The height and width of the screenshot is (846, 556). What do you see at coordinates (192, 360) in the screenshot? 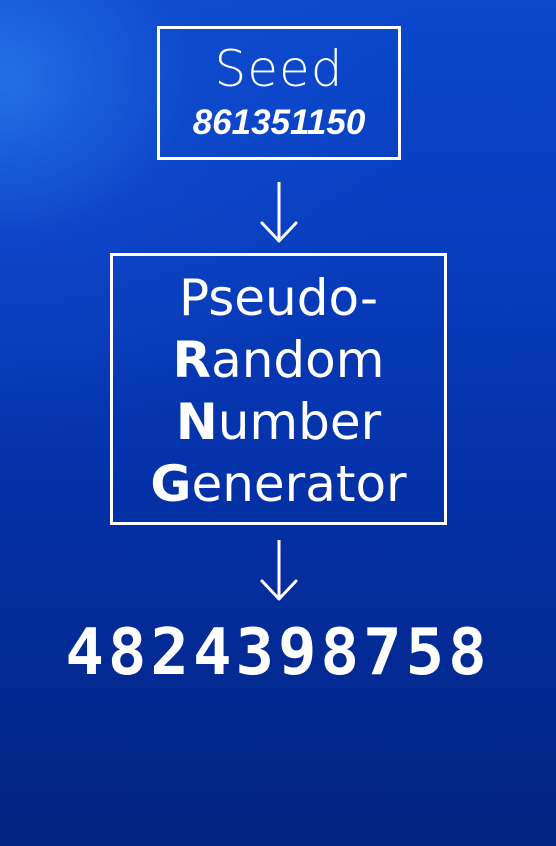
I see `prng-initial-r: R` at bounding box center [192, 360].